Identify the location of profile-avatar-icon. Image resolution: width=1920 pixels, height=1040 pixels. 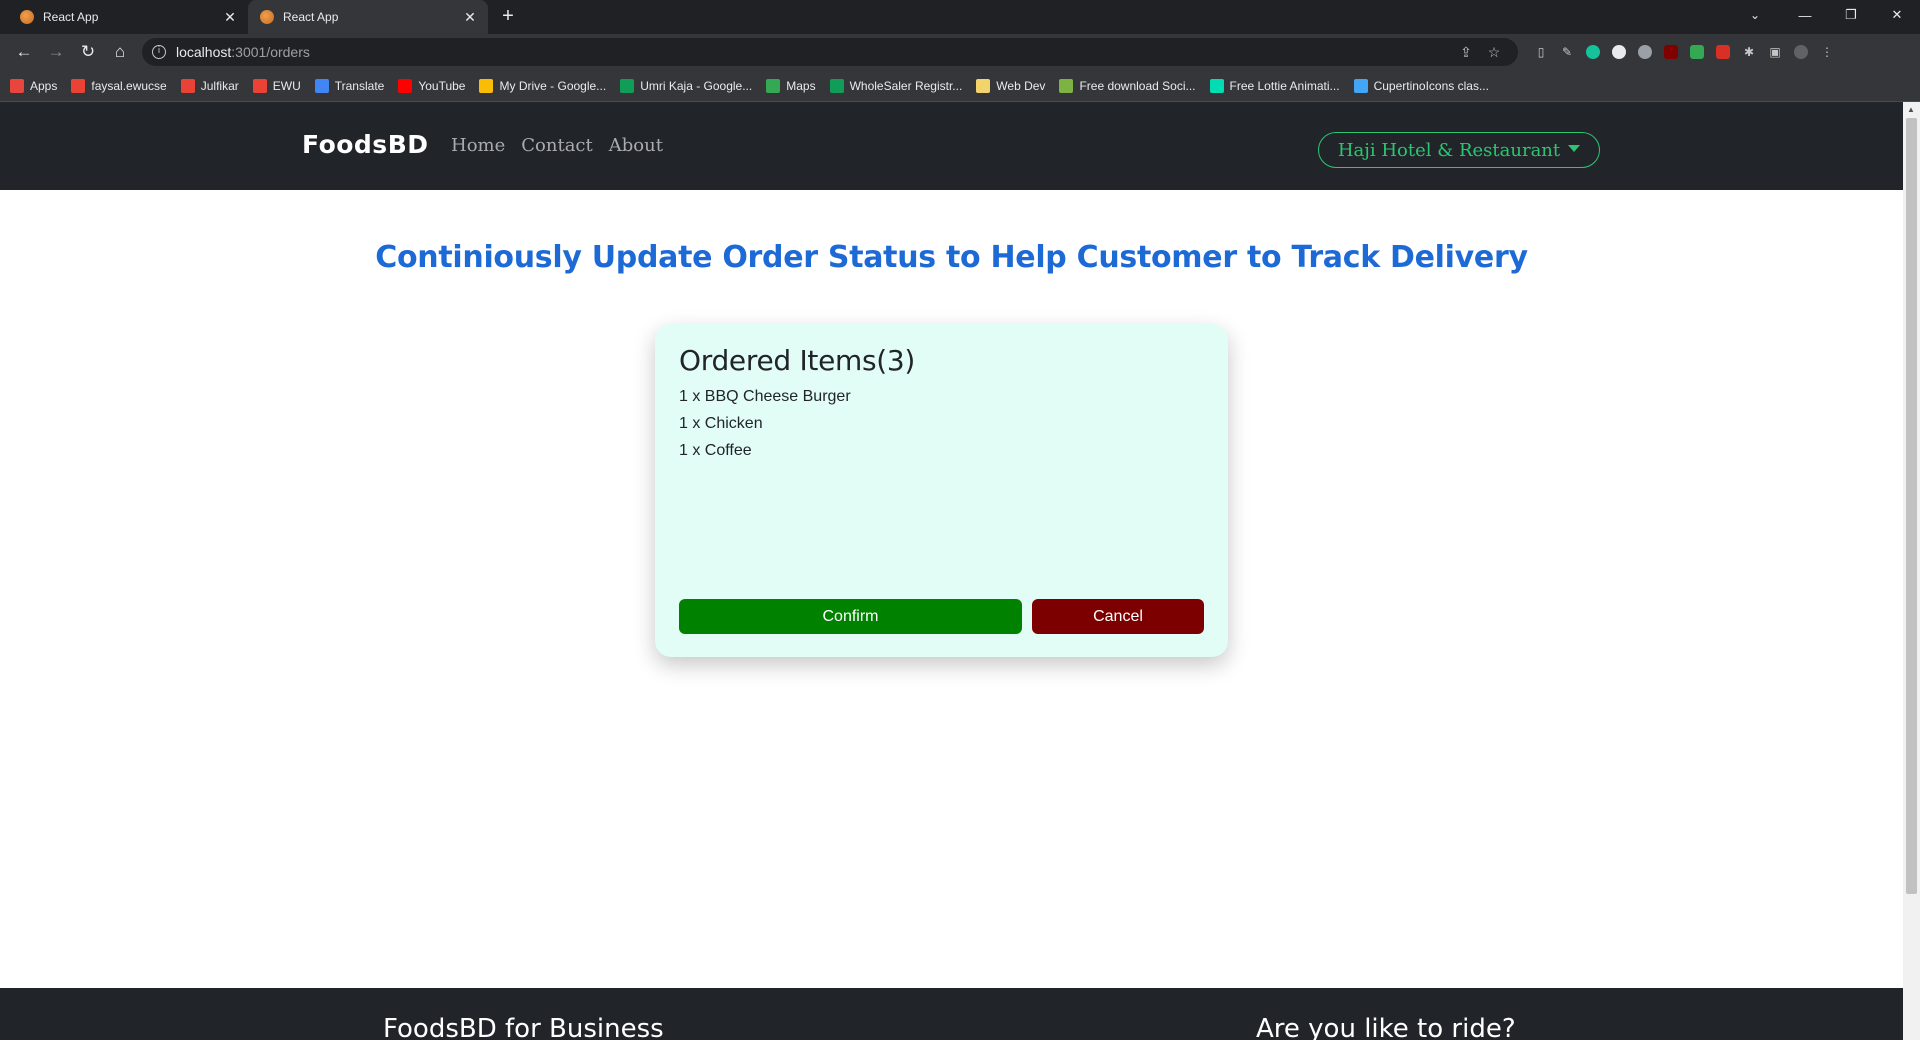
(1801, 52).